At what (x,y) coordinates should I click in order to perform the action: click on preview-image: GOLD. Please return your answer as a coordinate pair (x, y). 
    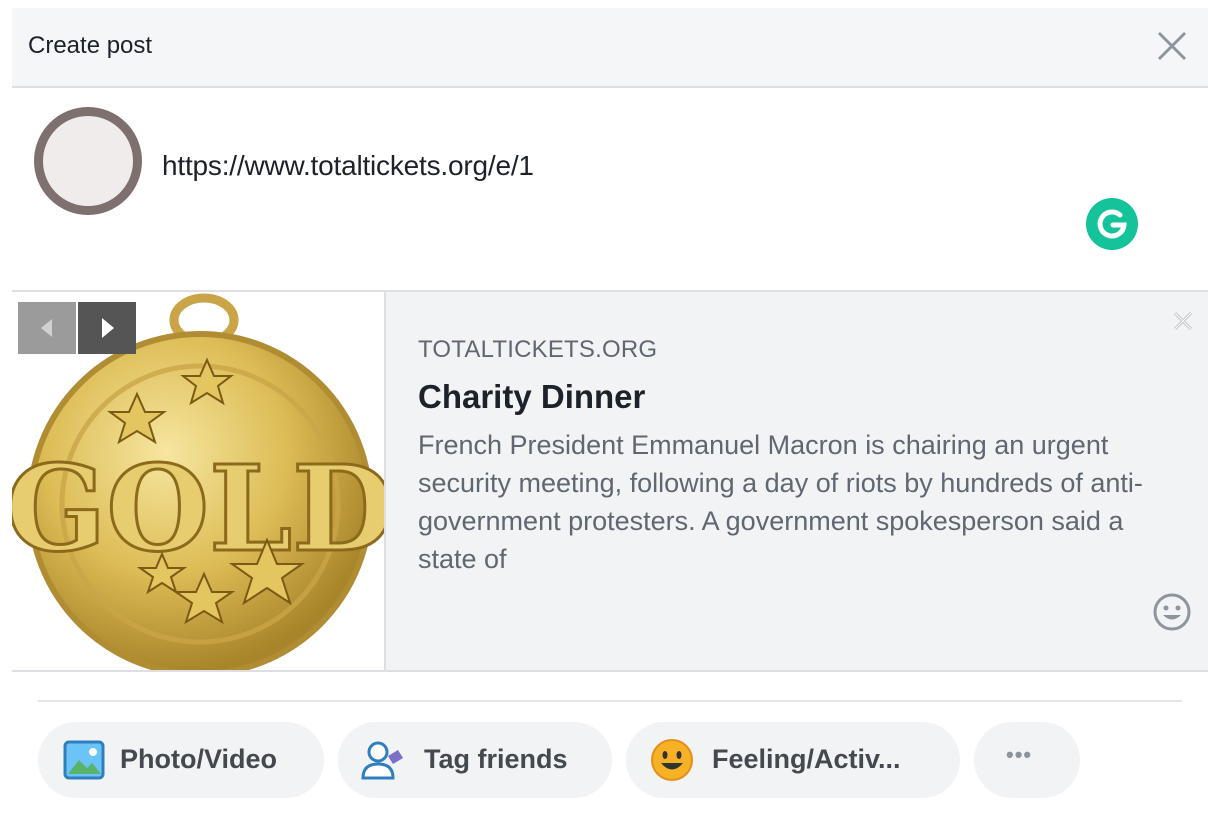
    Looking at the image, I should click on (199, 481).